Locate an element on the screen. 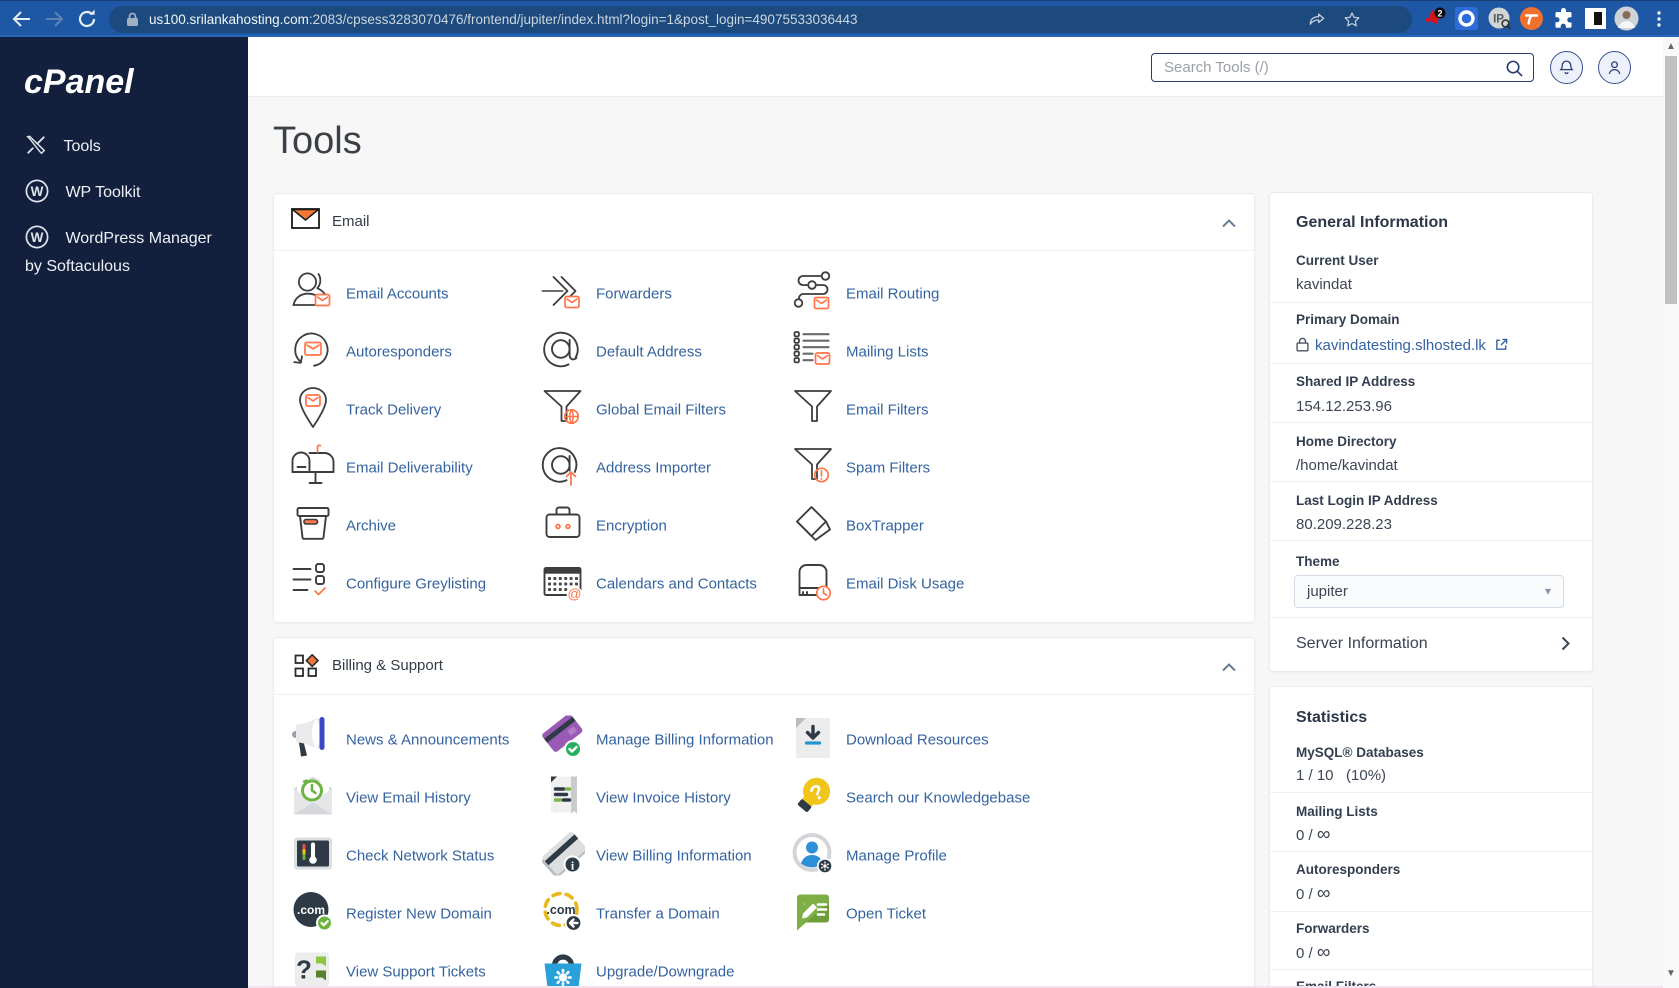 Image resolution: width=1679 pixels, height=988 pixels. svg-text: 2 is located at coordinates (1439, 14).